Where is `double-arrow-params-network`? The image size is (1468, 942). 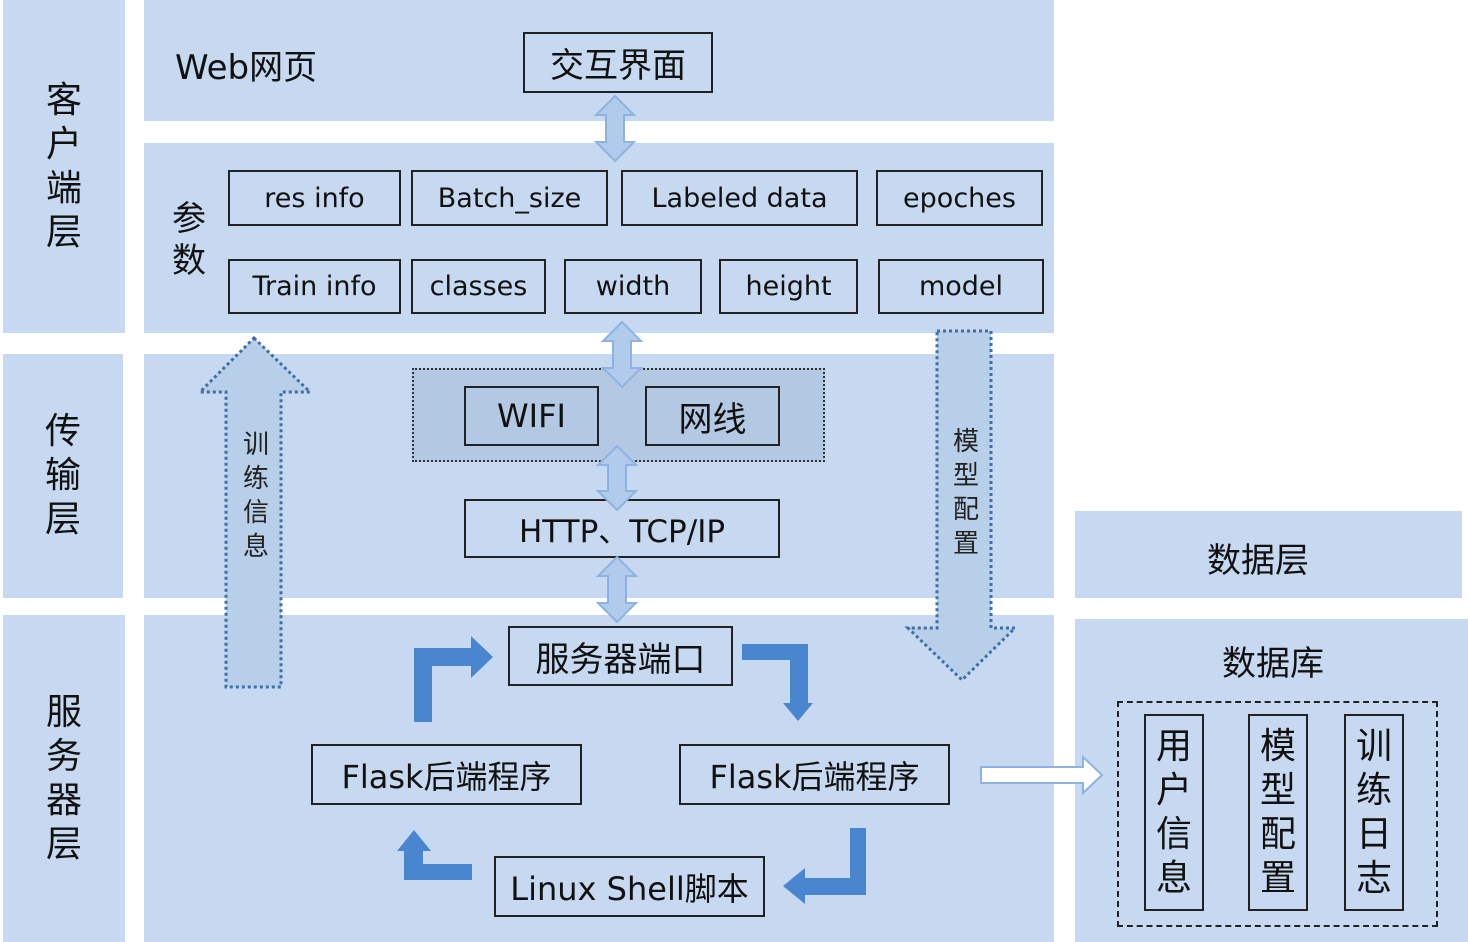
double-arrow-params-network is located at coordinates (622, 354).